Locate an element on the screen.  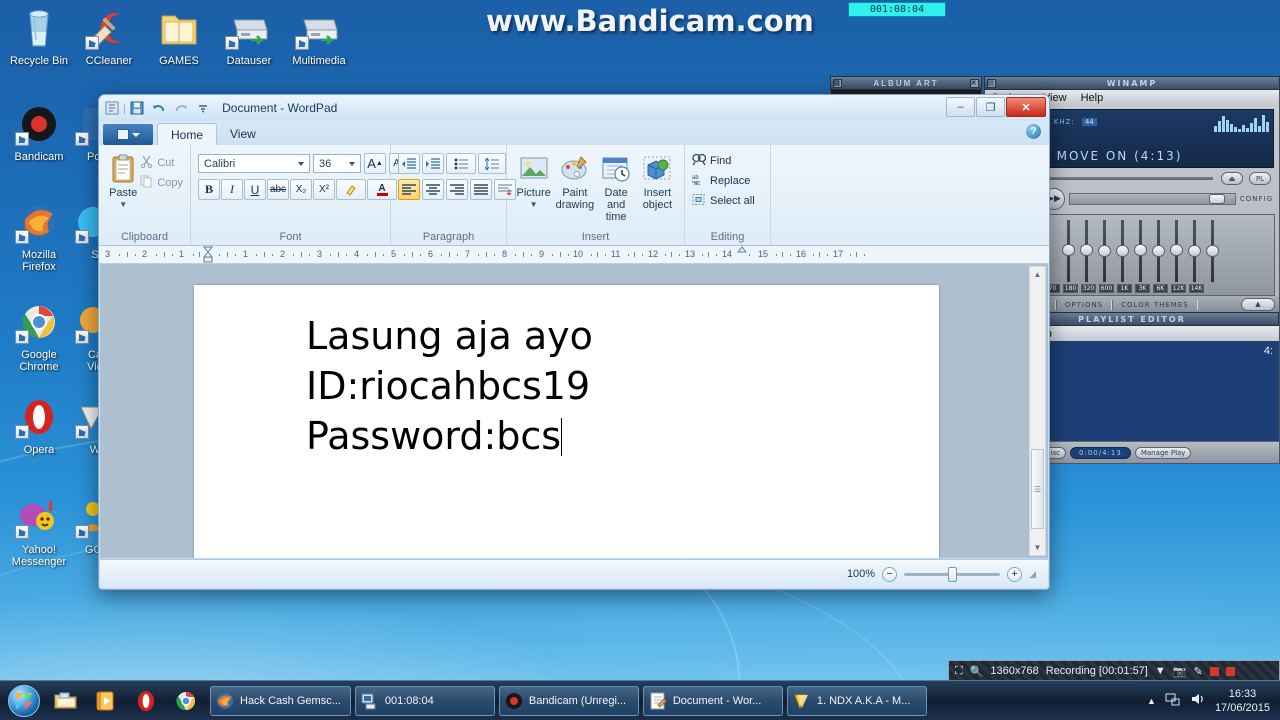
grow-font-button: A ▲ is located at coordinates (375, 163).